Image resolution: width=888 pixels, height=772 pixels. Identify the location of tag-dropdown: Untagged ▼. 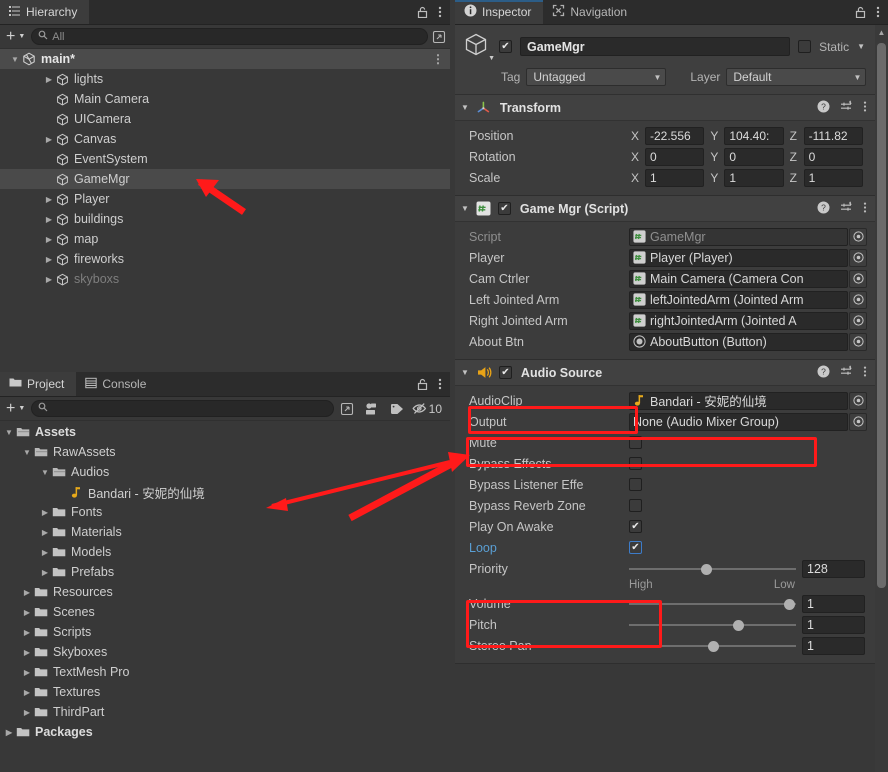
(596, 77).